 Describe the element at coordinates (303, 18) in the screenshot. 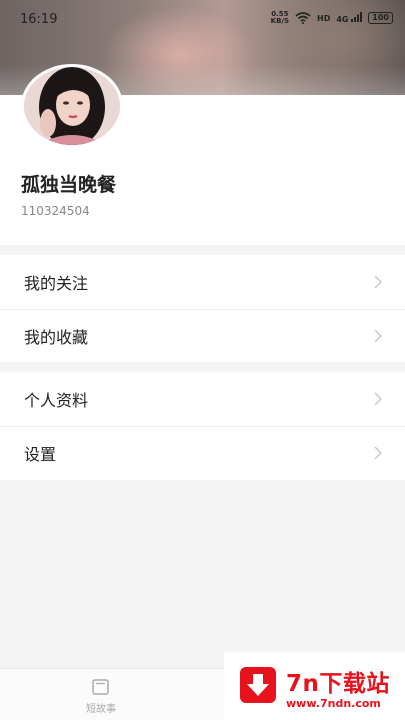

I see `wifi-icon` at that location.